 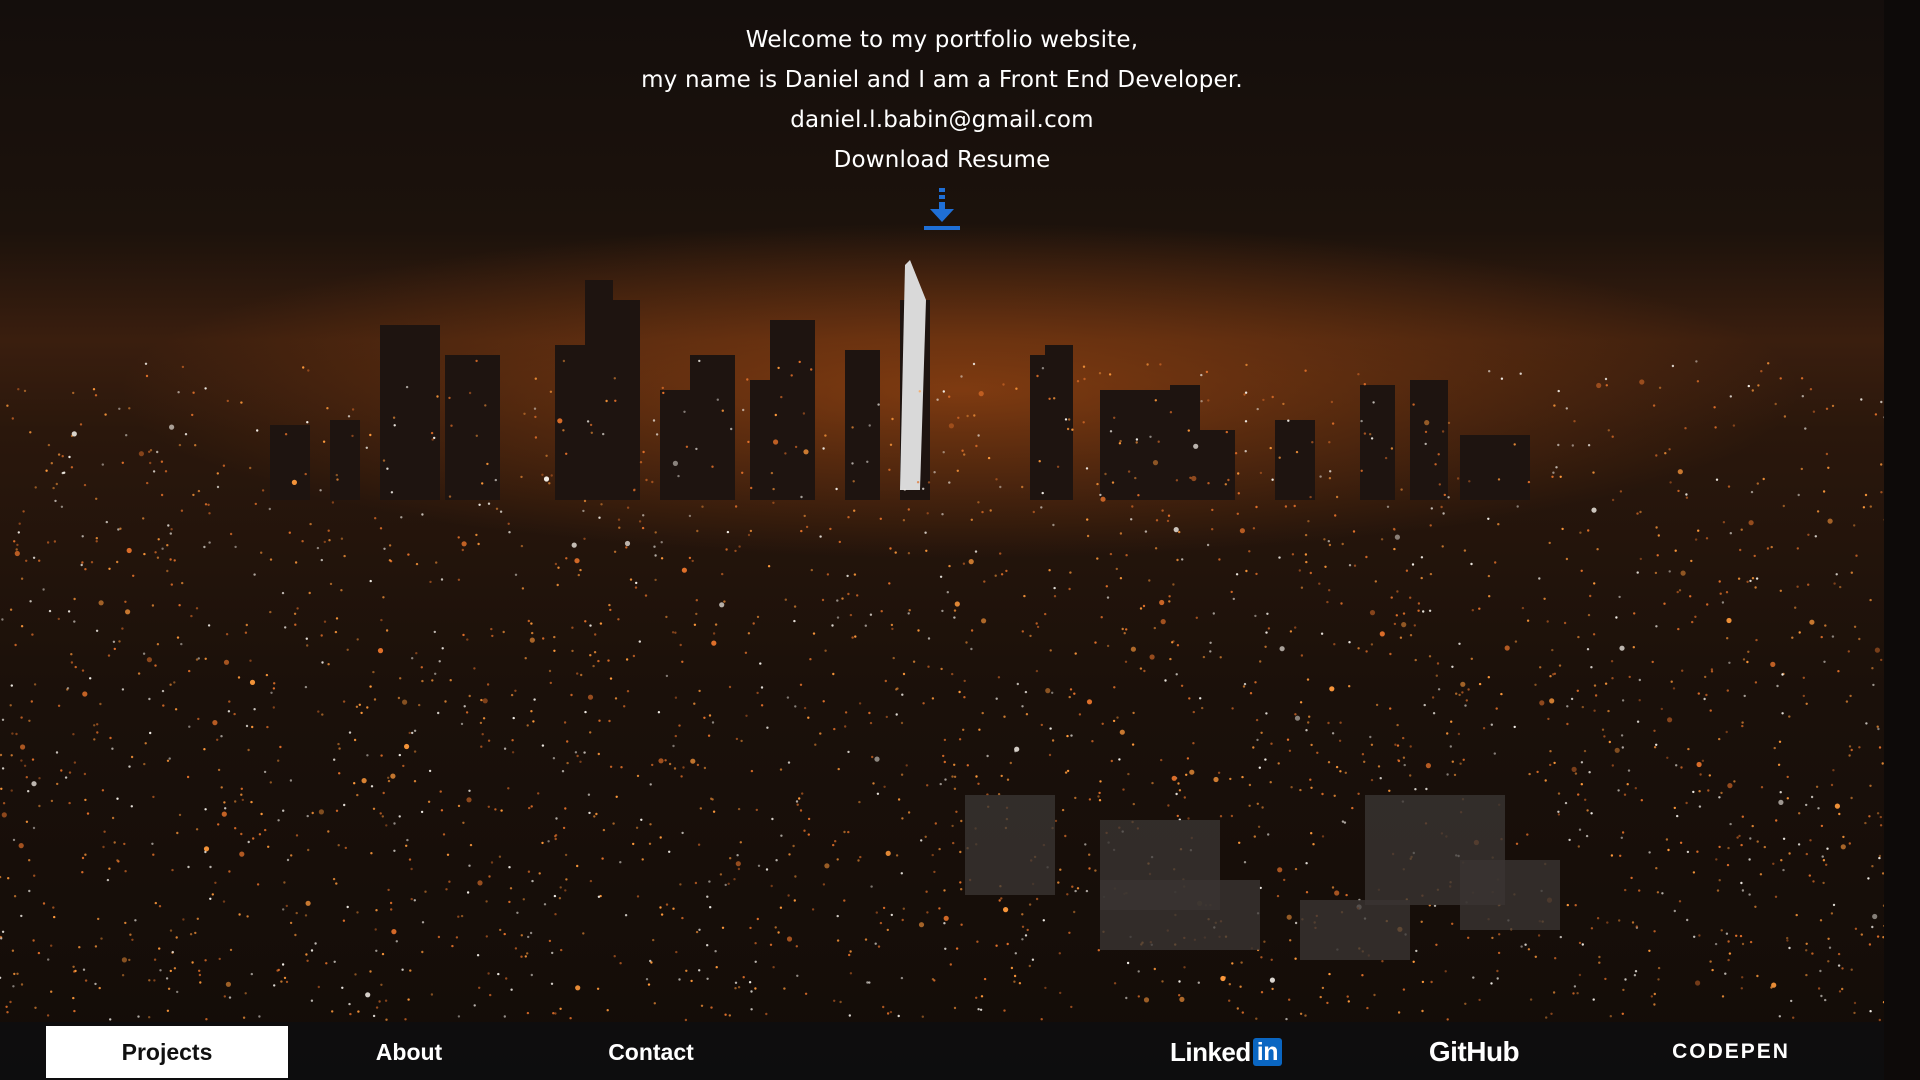 I want to click on linkedin-link: Linked in, so click(x=1226, y=1052).